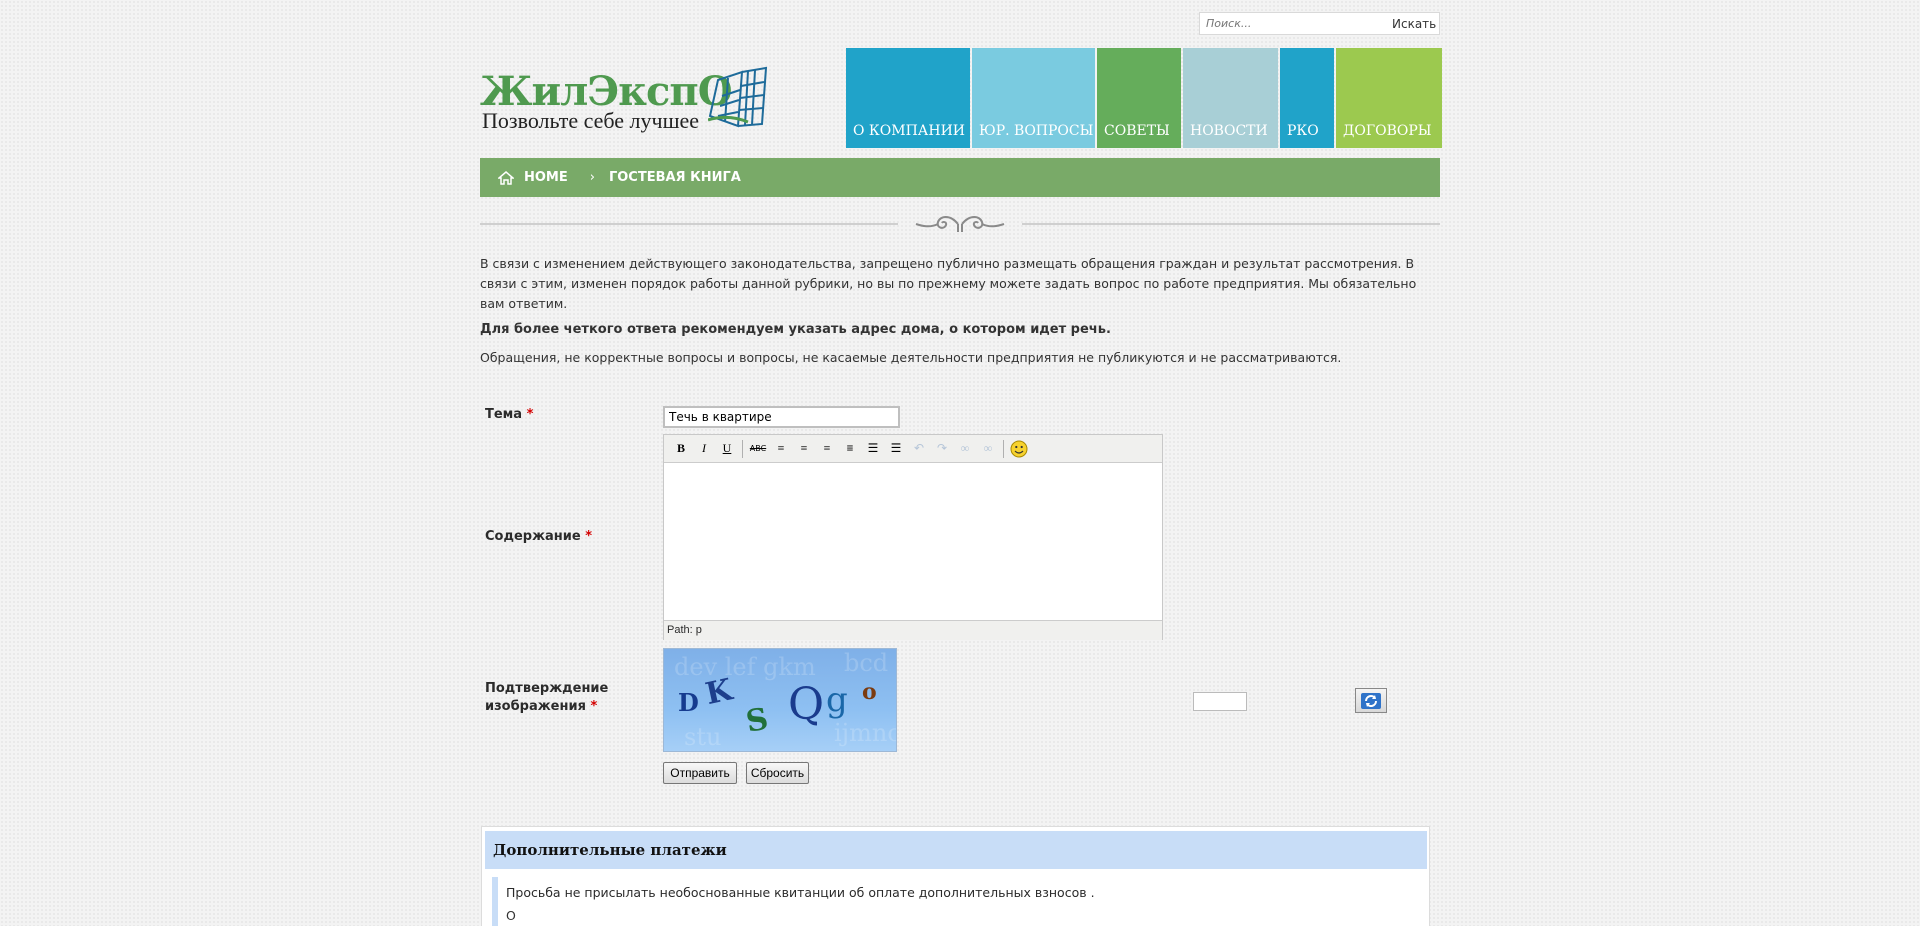  What do you see at coordinates (1413, 24) in the screenshot?
I see `search-button: Искать` at bounding box center [1413, 24].